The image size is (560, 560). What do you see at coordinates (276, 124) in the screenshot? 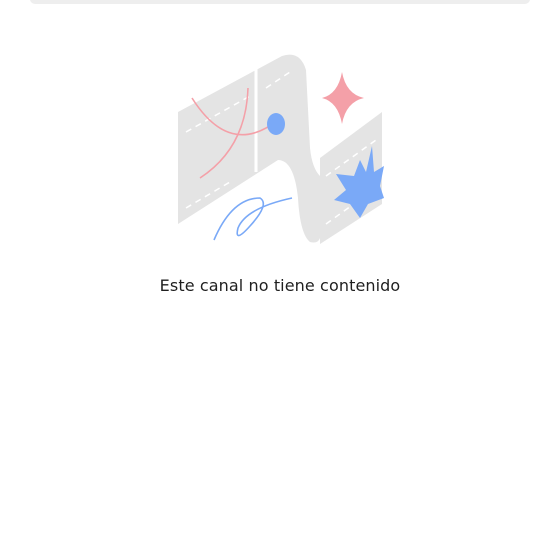
I see `blue-dot` at bounding box center [276, 124].